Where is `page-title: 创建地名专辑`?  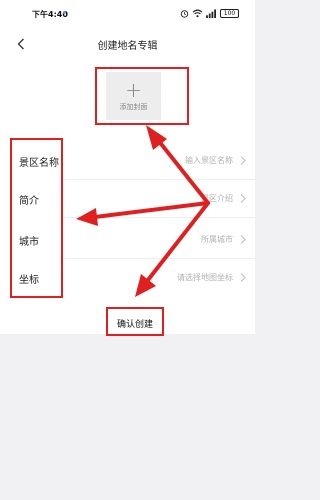
page-title: 创建地名专辑 is located at coordinates (127, 46).